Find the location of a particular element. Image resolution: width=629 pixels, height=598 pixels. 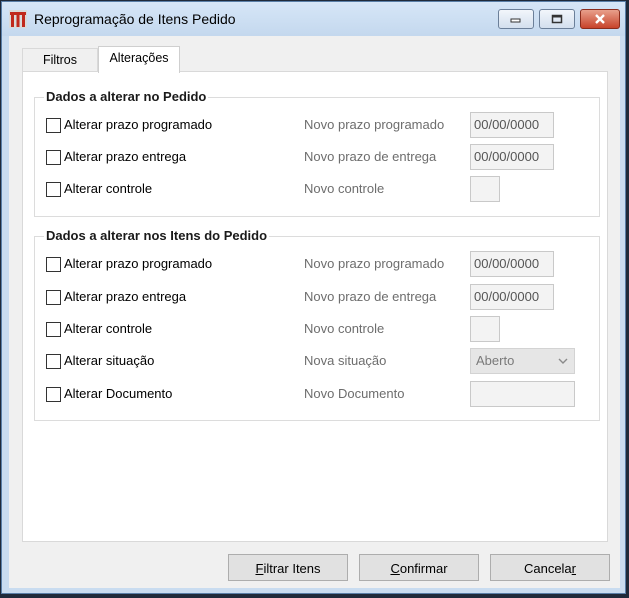

cancelar-button: Cancelar is located at coordinates (550, 567).